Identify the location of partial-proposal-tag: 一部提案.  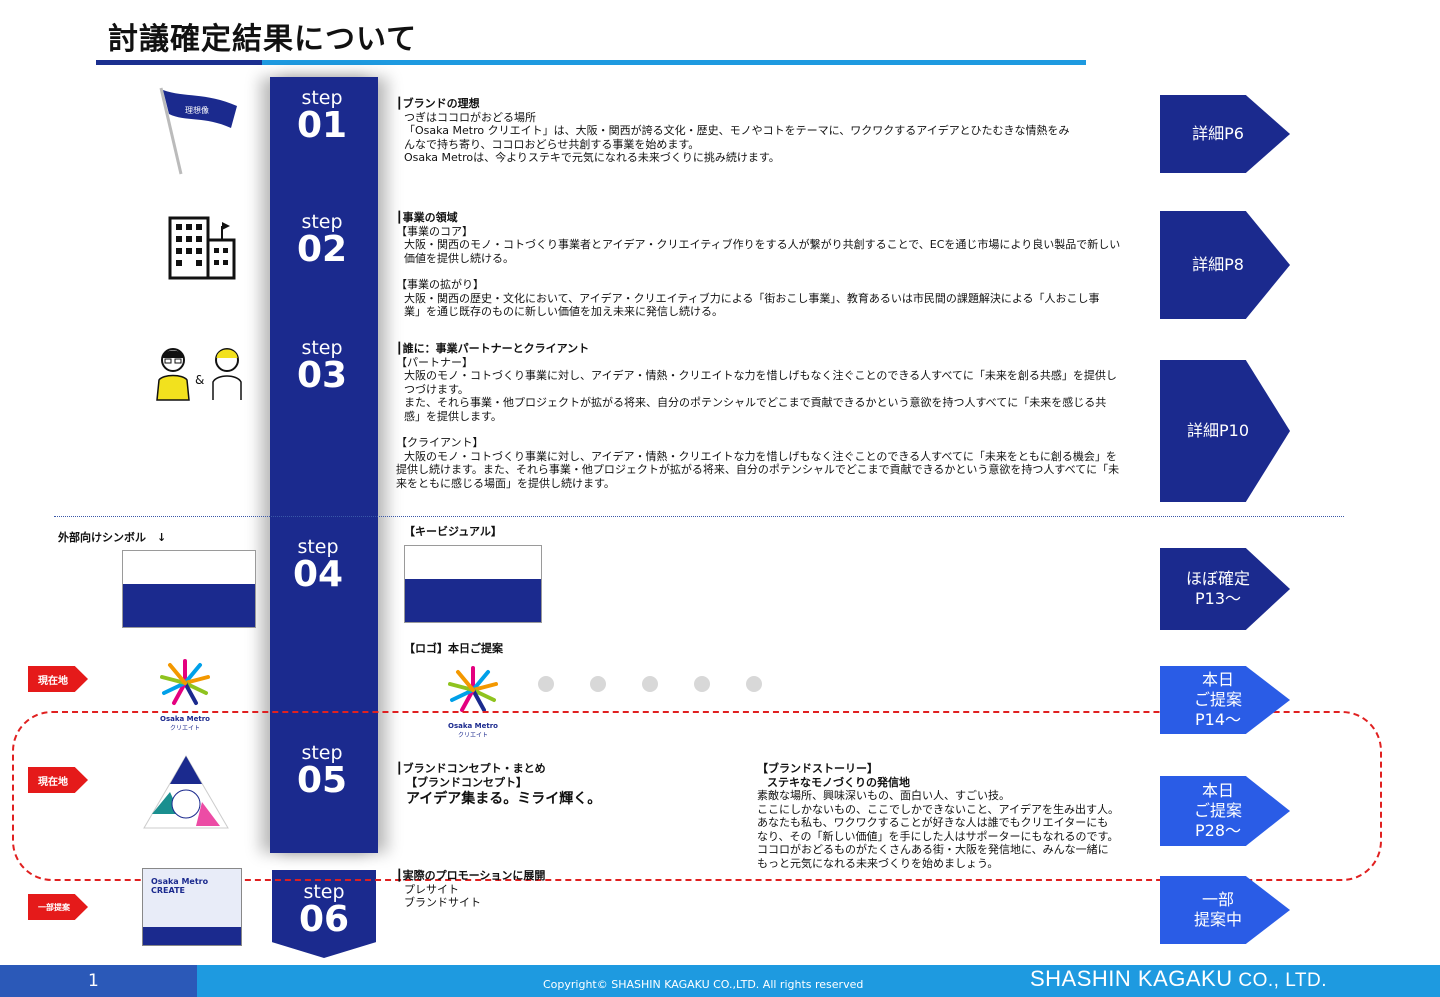
(58, 907).